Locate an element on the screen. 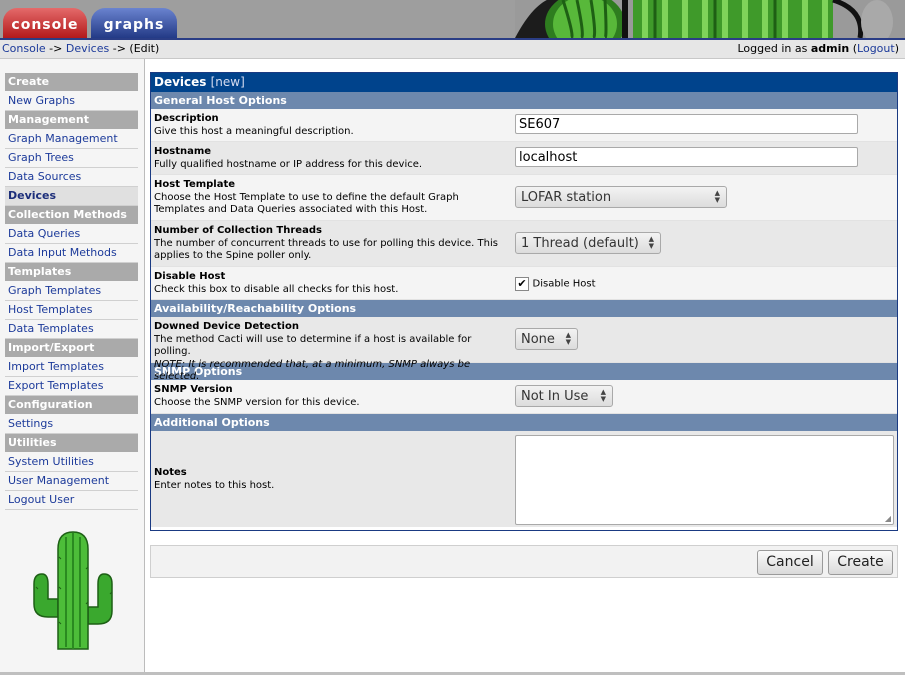  sidebar-link: Settings is located at coordinates (30, 423).